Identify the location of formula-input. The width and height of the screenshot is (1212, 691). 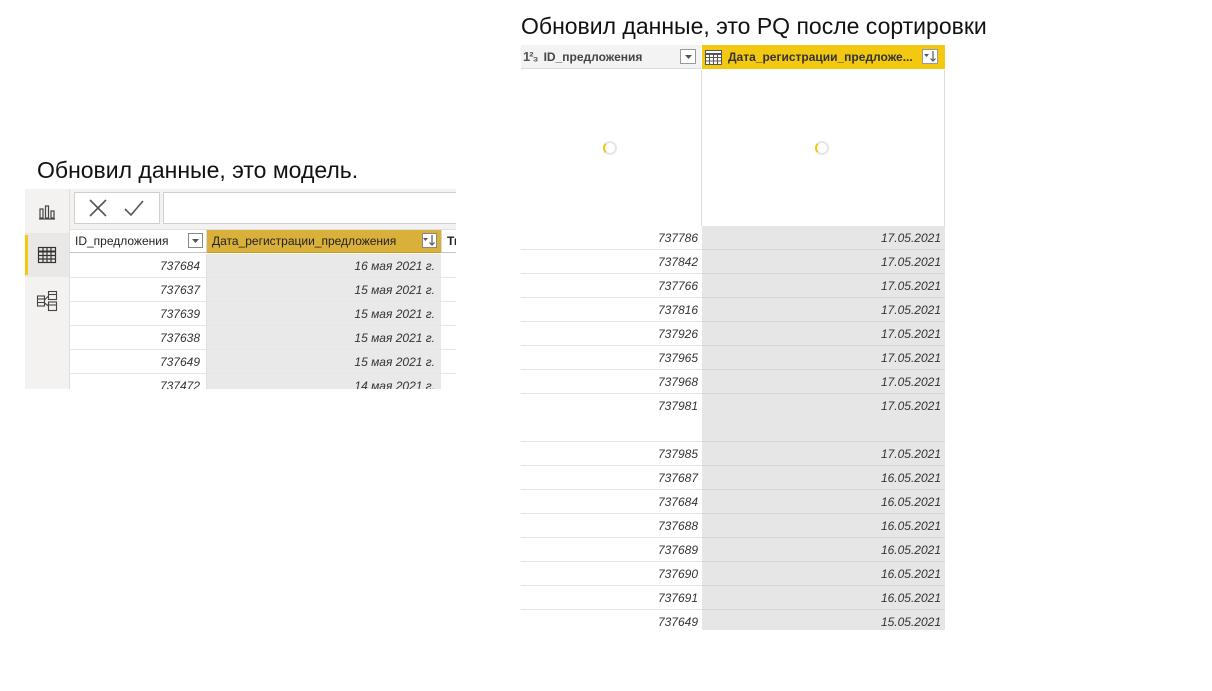
(309, 208).